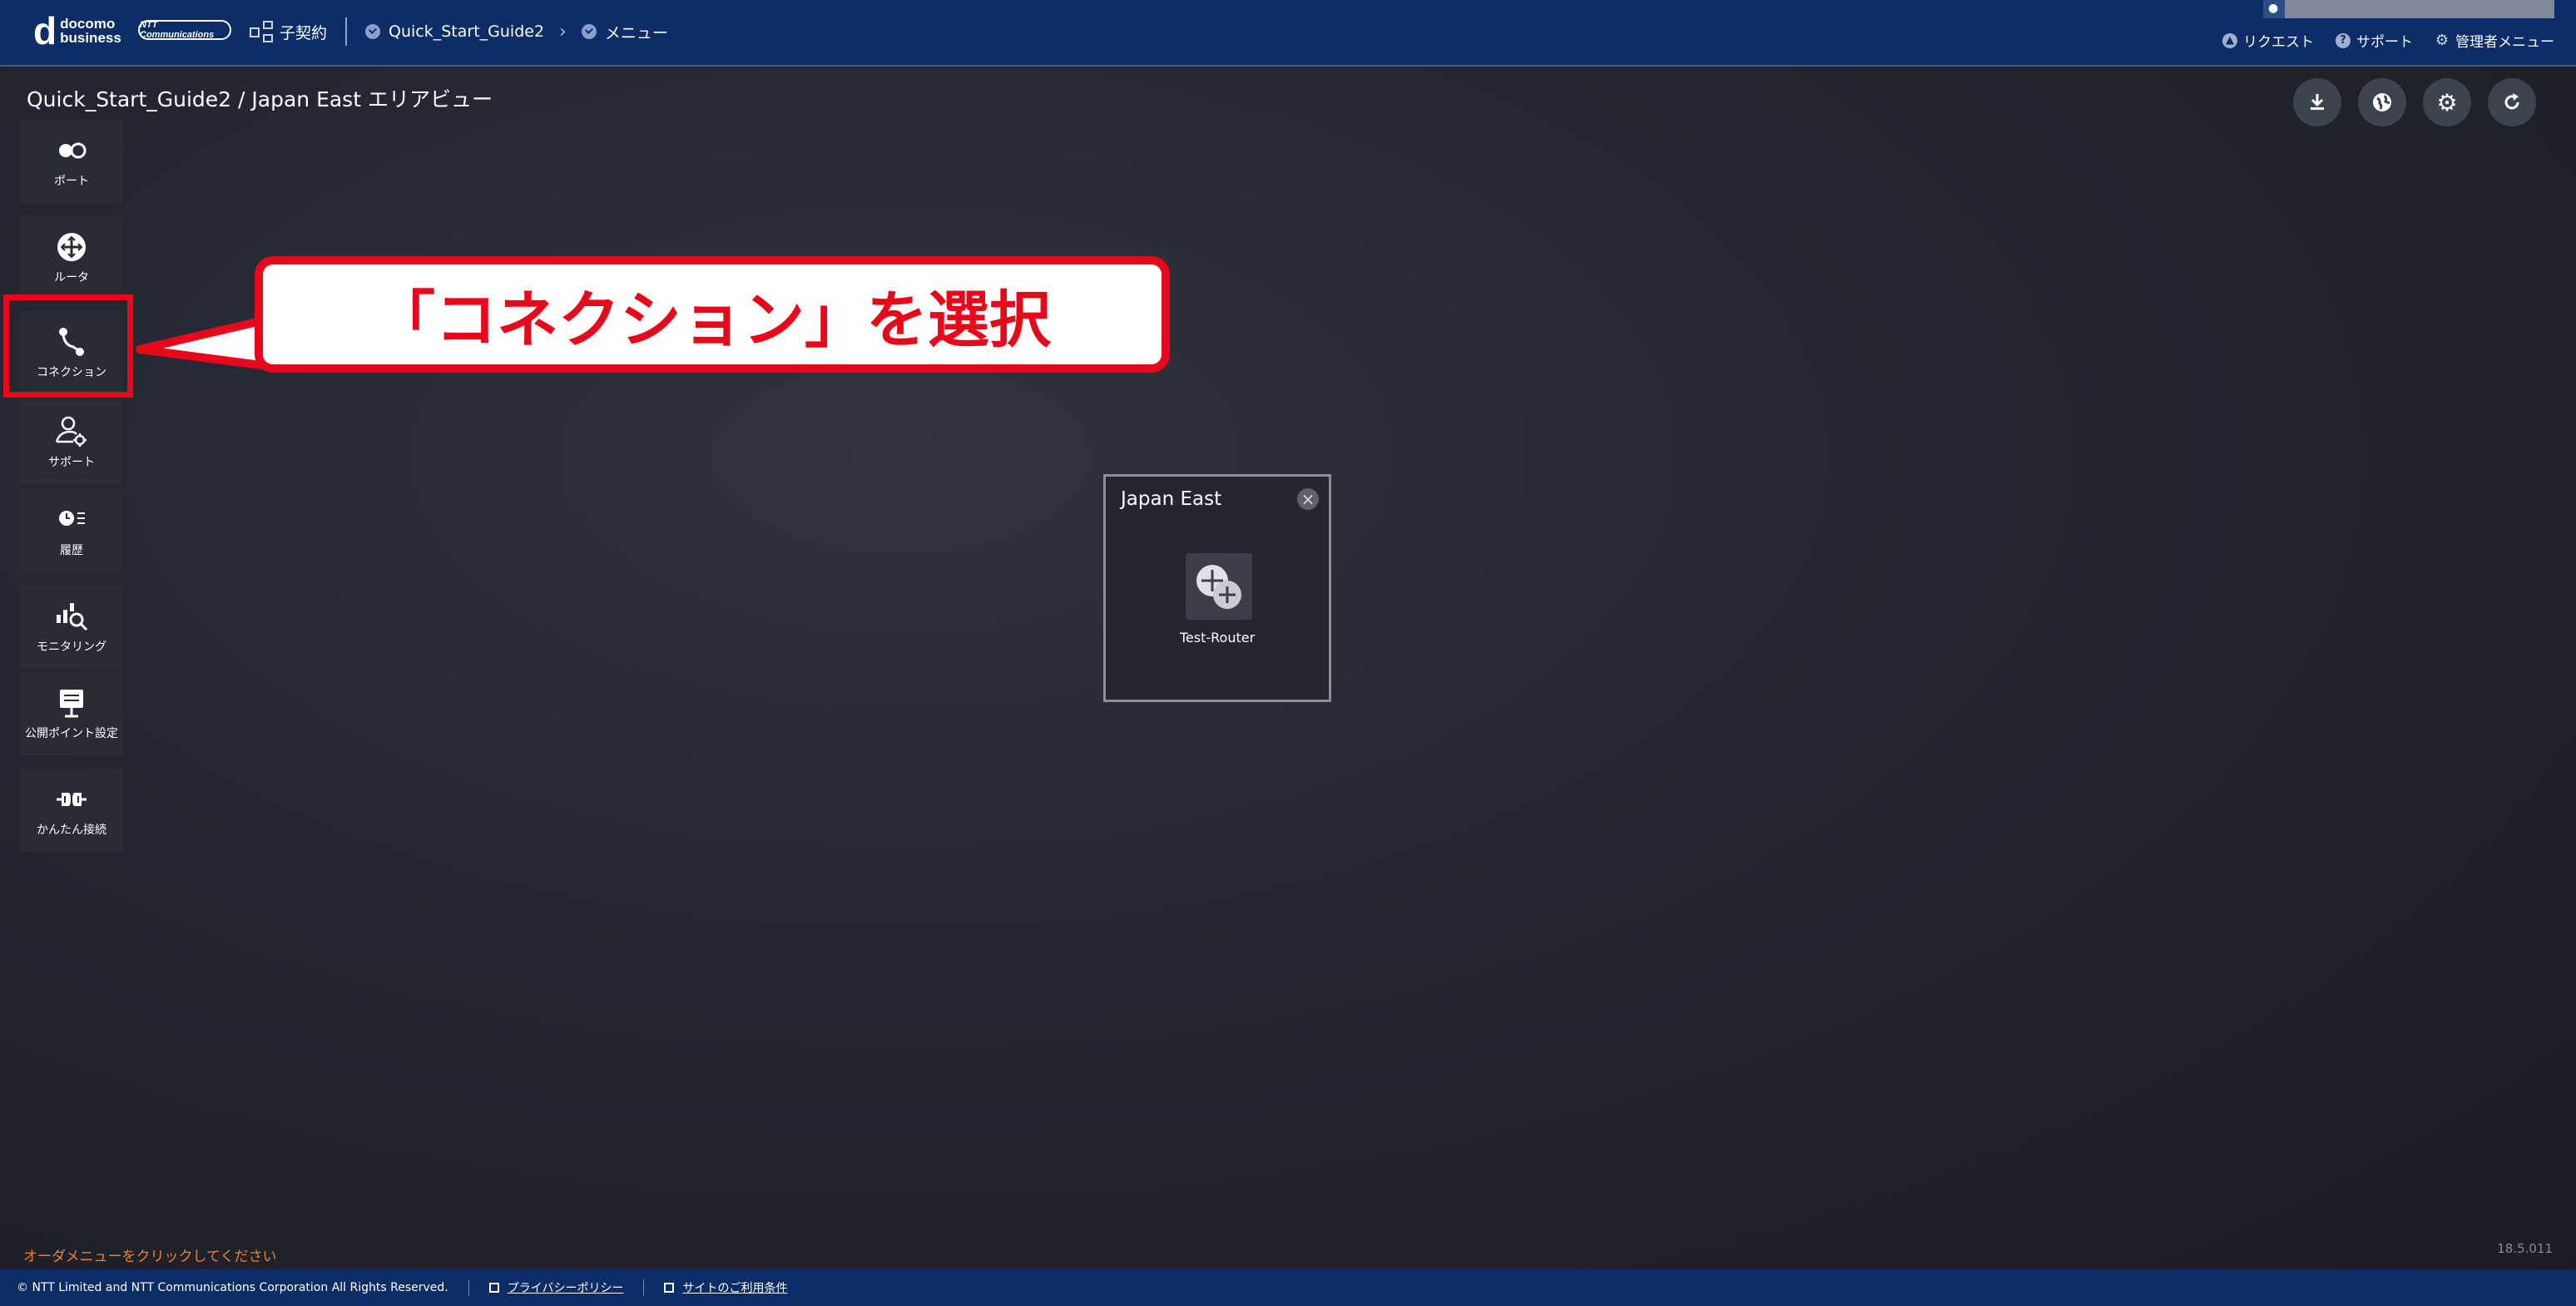 The width and height of the screenshot is (2576, 1306). I want to click on support-link-label: サポート, so click(2384, 42).